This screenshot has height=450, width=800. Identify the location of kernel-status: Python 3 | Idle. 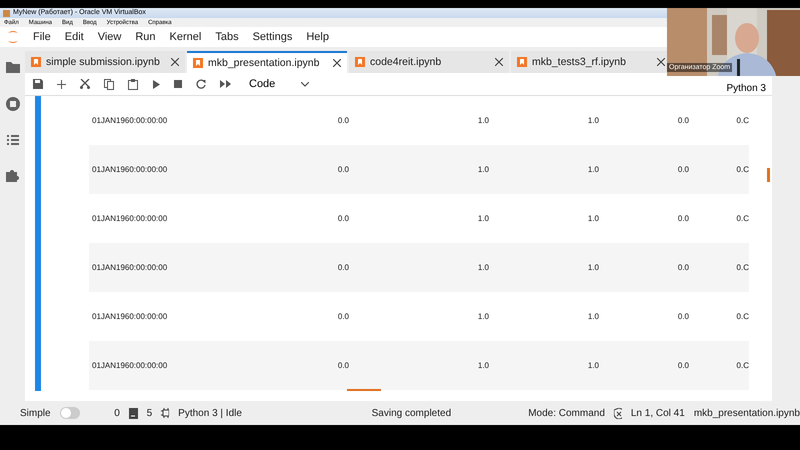
(210, 413).